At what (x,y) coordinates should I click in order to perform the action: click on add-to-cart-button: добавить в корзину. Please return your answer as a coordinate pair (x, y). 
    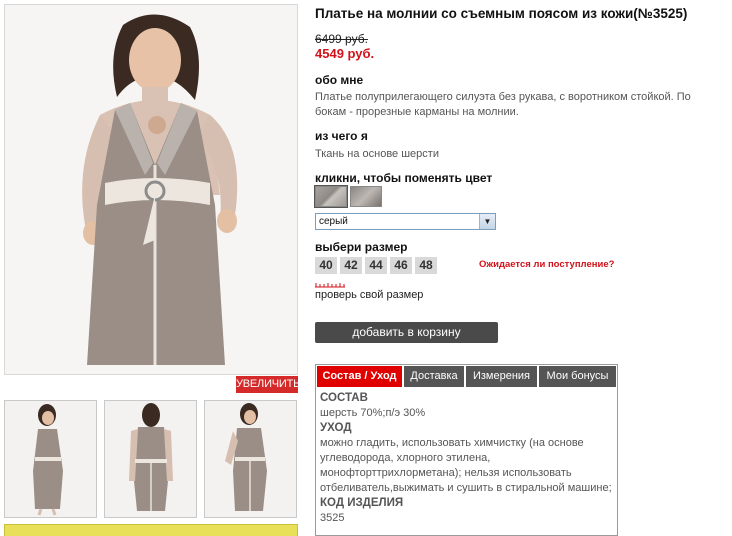
    Looking at the image, I should click on (406, 332).